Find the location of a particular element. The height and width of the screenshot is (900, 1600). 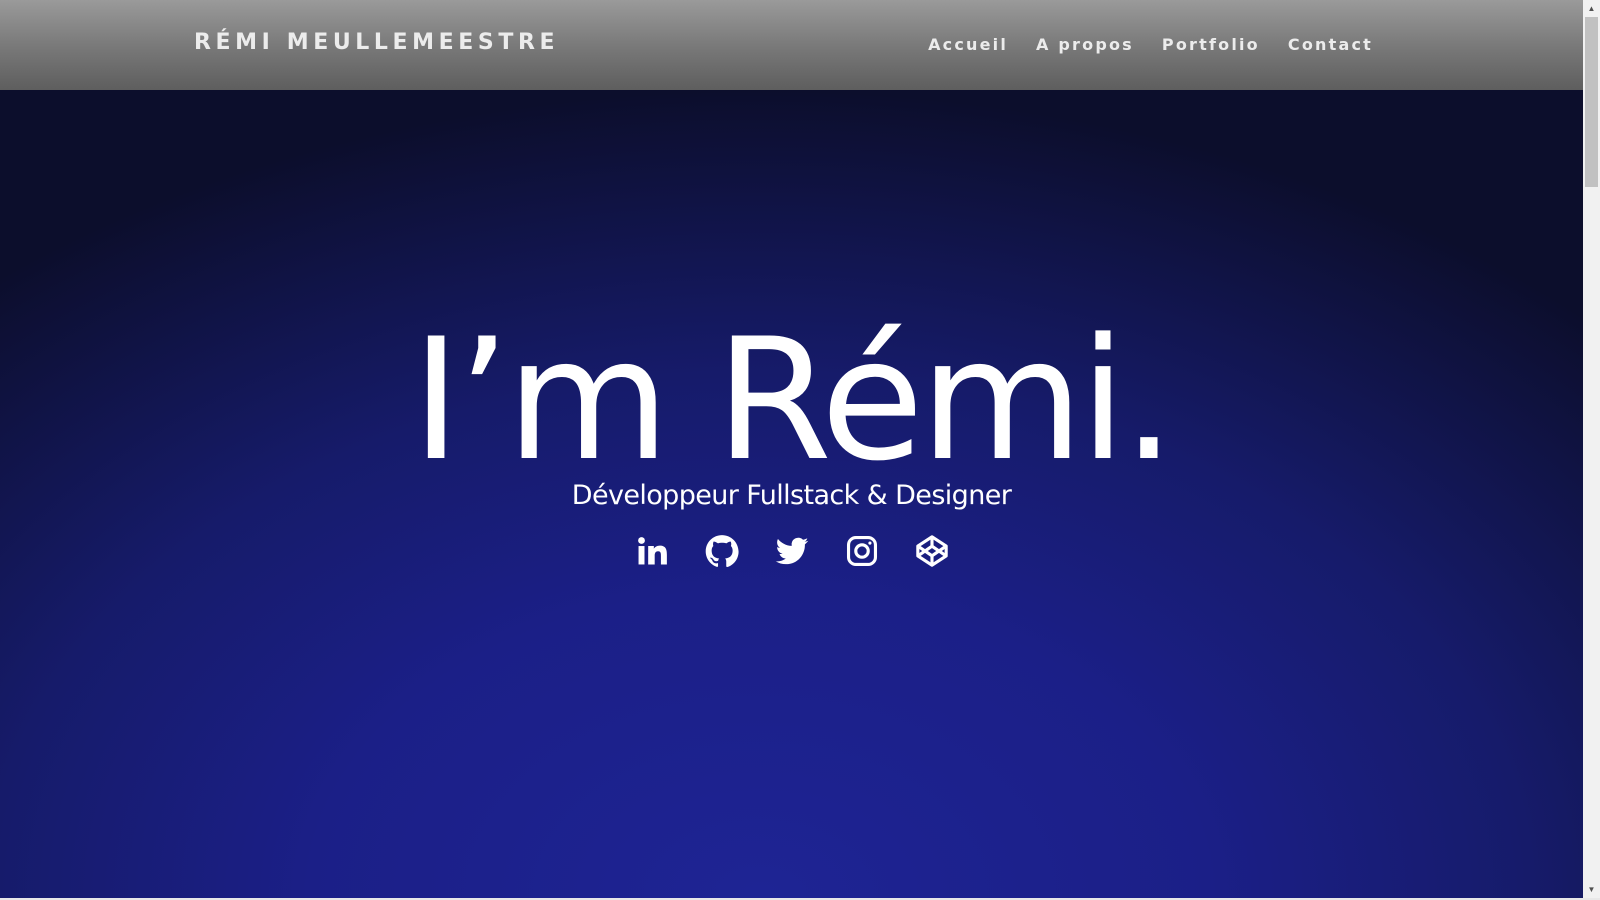

github-icon is located at coordinates (722, 551).